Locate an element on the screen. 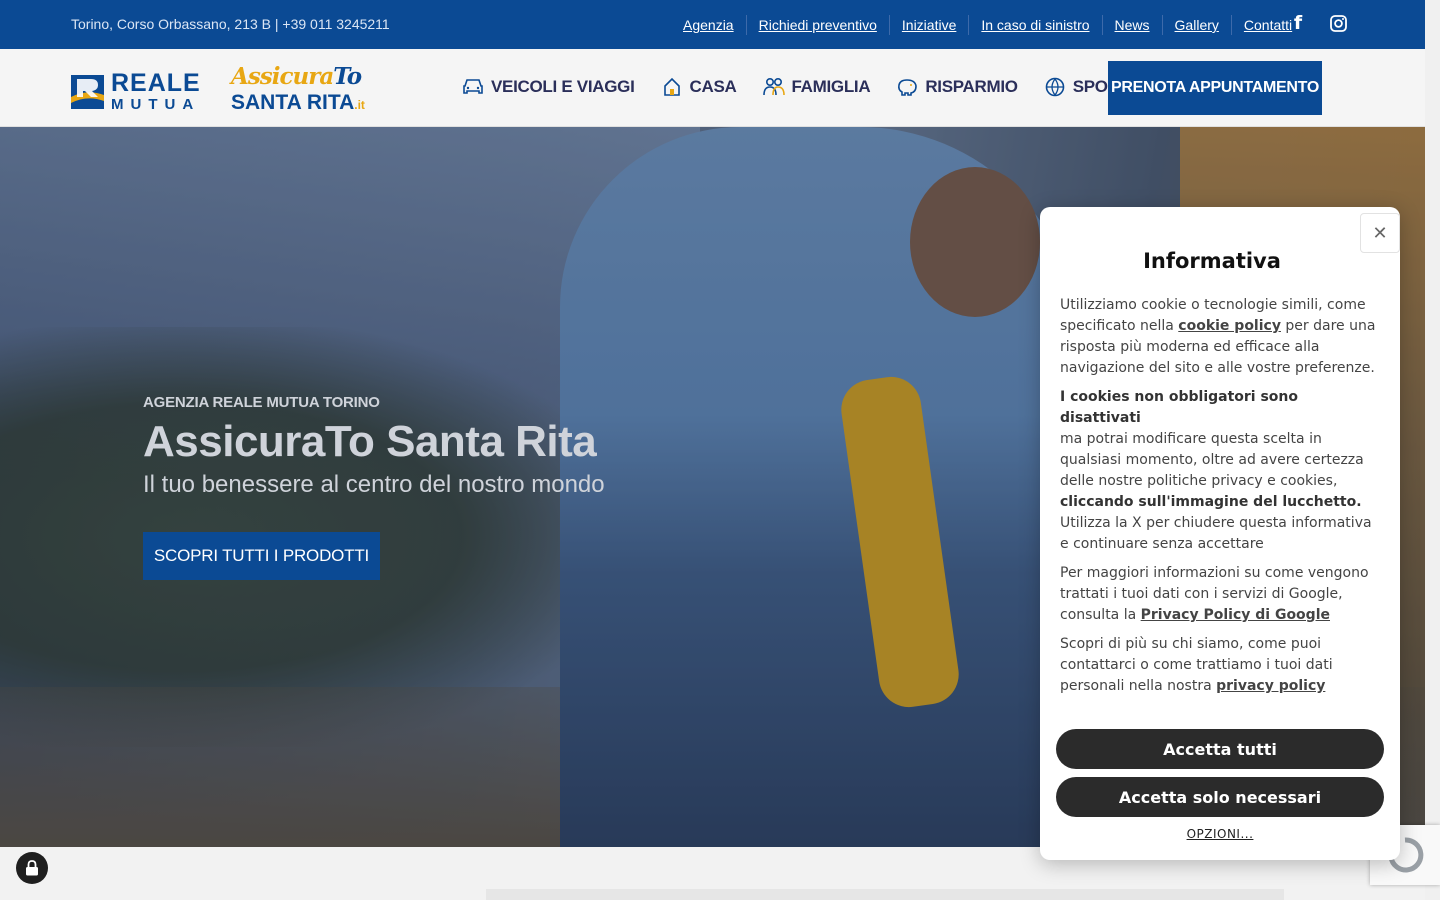 This screenshot has width=1440, height=900. content-section-start is located at coordinates (885, 894).